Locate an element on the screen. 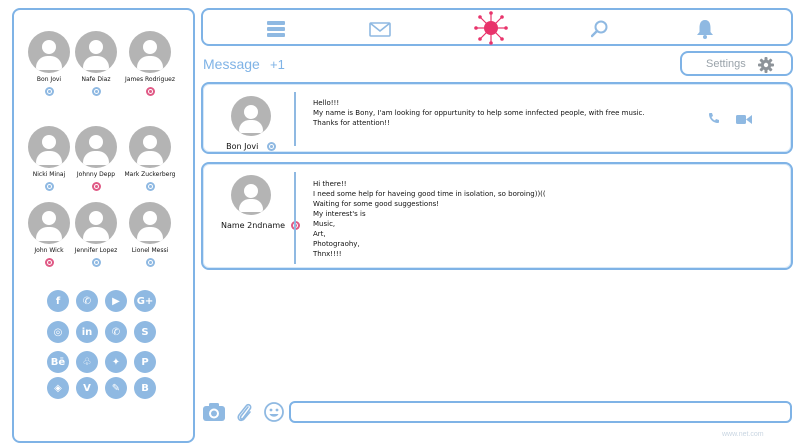  top-navigation is located at coordinates (497, 27).